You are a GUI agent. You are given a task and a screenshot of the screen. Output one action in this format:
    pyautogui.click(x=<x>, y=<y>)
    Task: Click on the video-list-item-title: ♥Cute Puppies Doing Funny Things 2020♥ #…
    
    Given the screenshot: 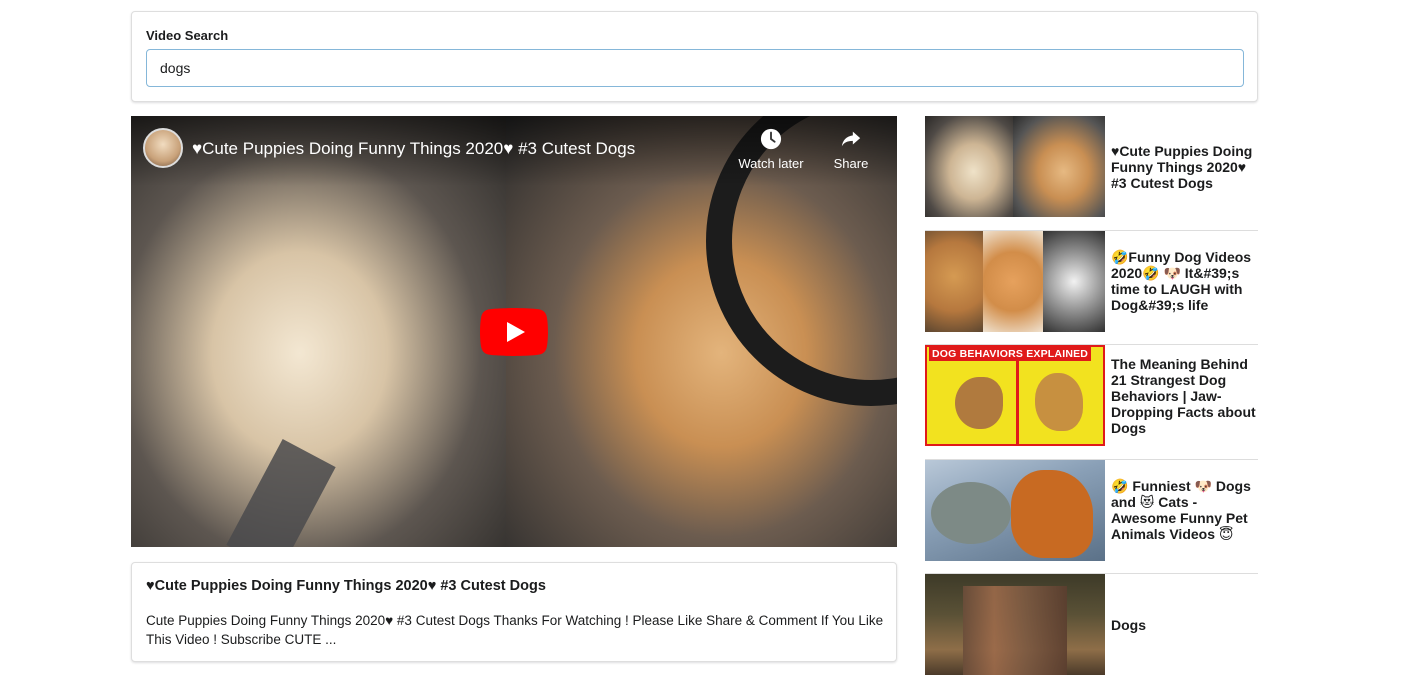 What is the action you would take?
    pyautogui.click(x=1184, y=166)
    